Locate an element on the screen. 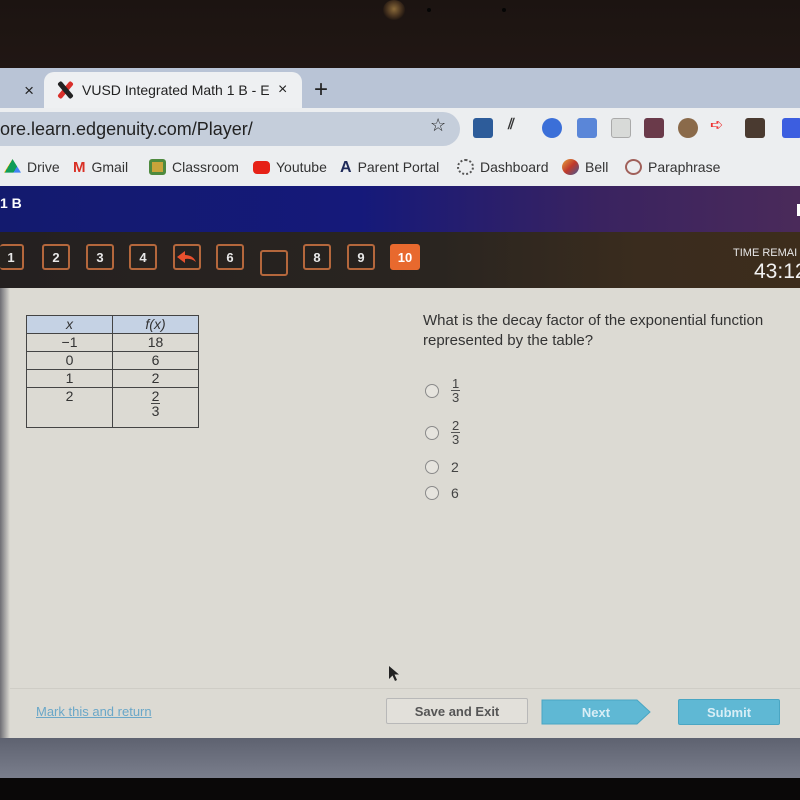 Image resolution: width=800 pixels, height=800 pixels. table-row: 1 2 is located at coordinates (112, 378).